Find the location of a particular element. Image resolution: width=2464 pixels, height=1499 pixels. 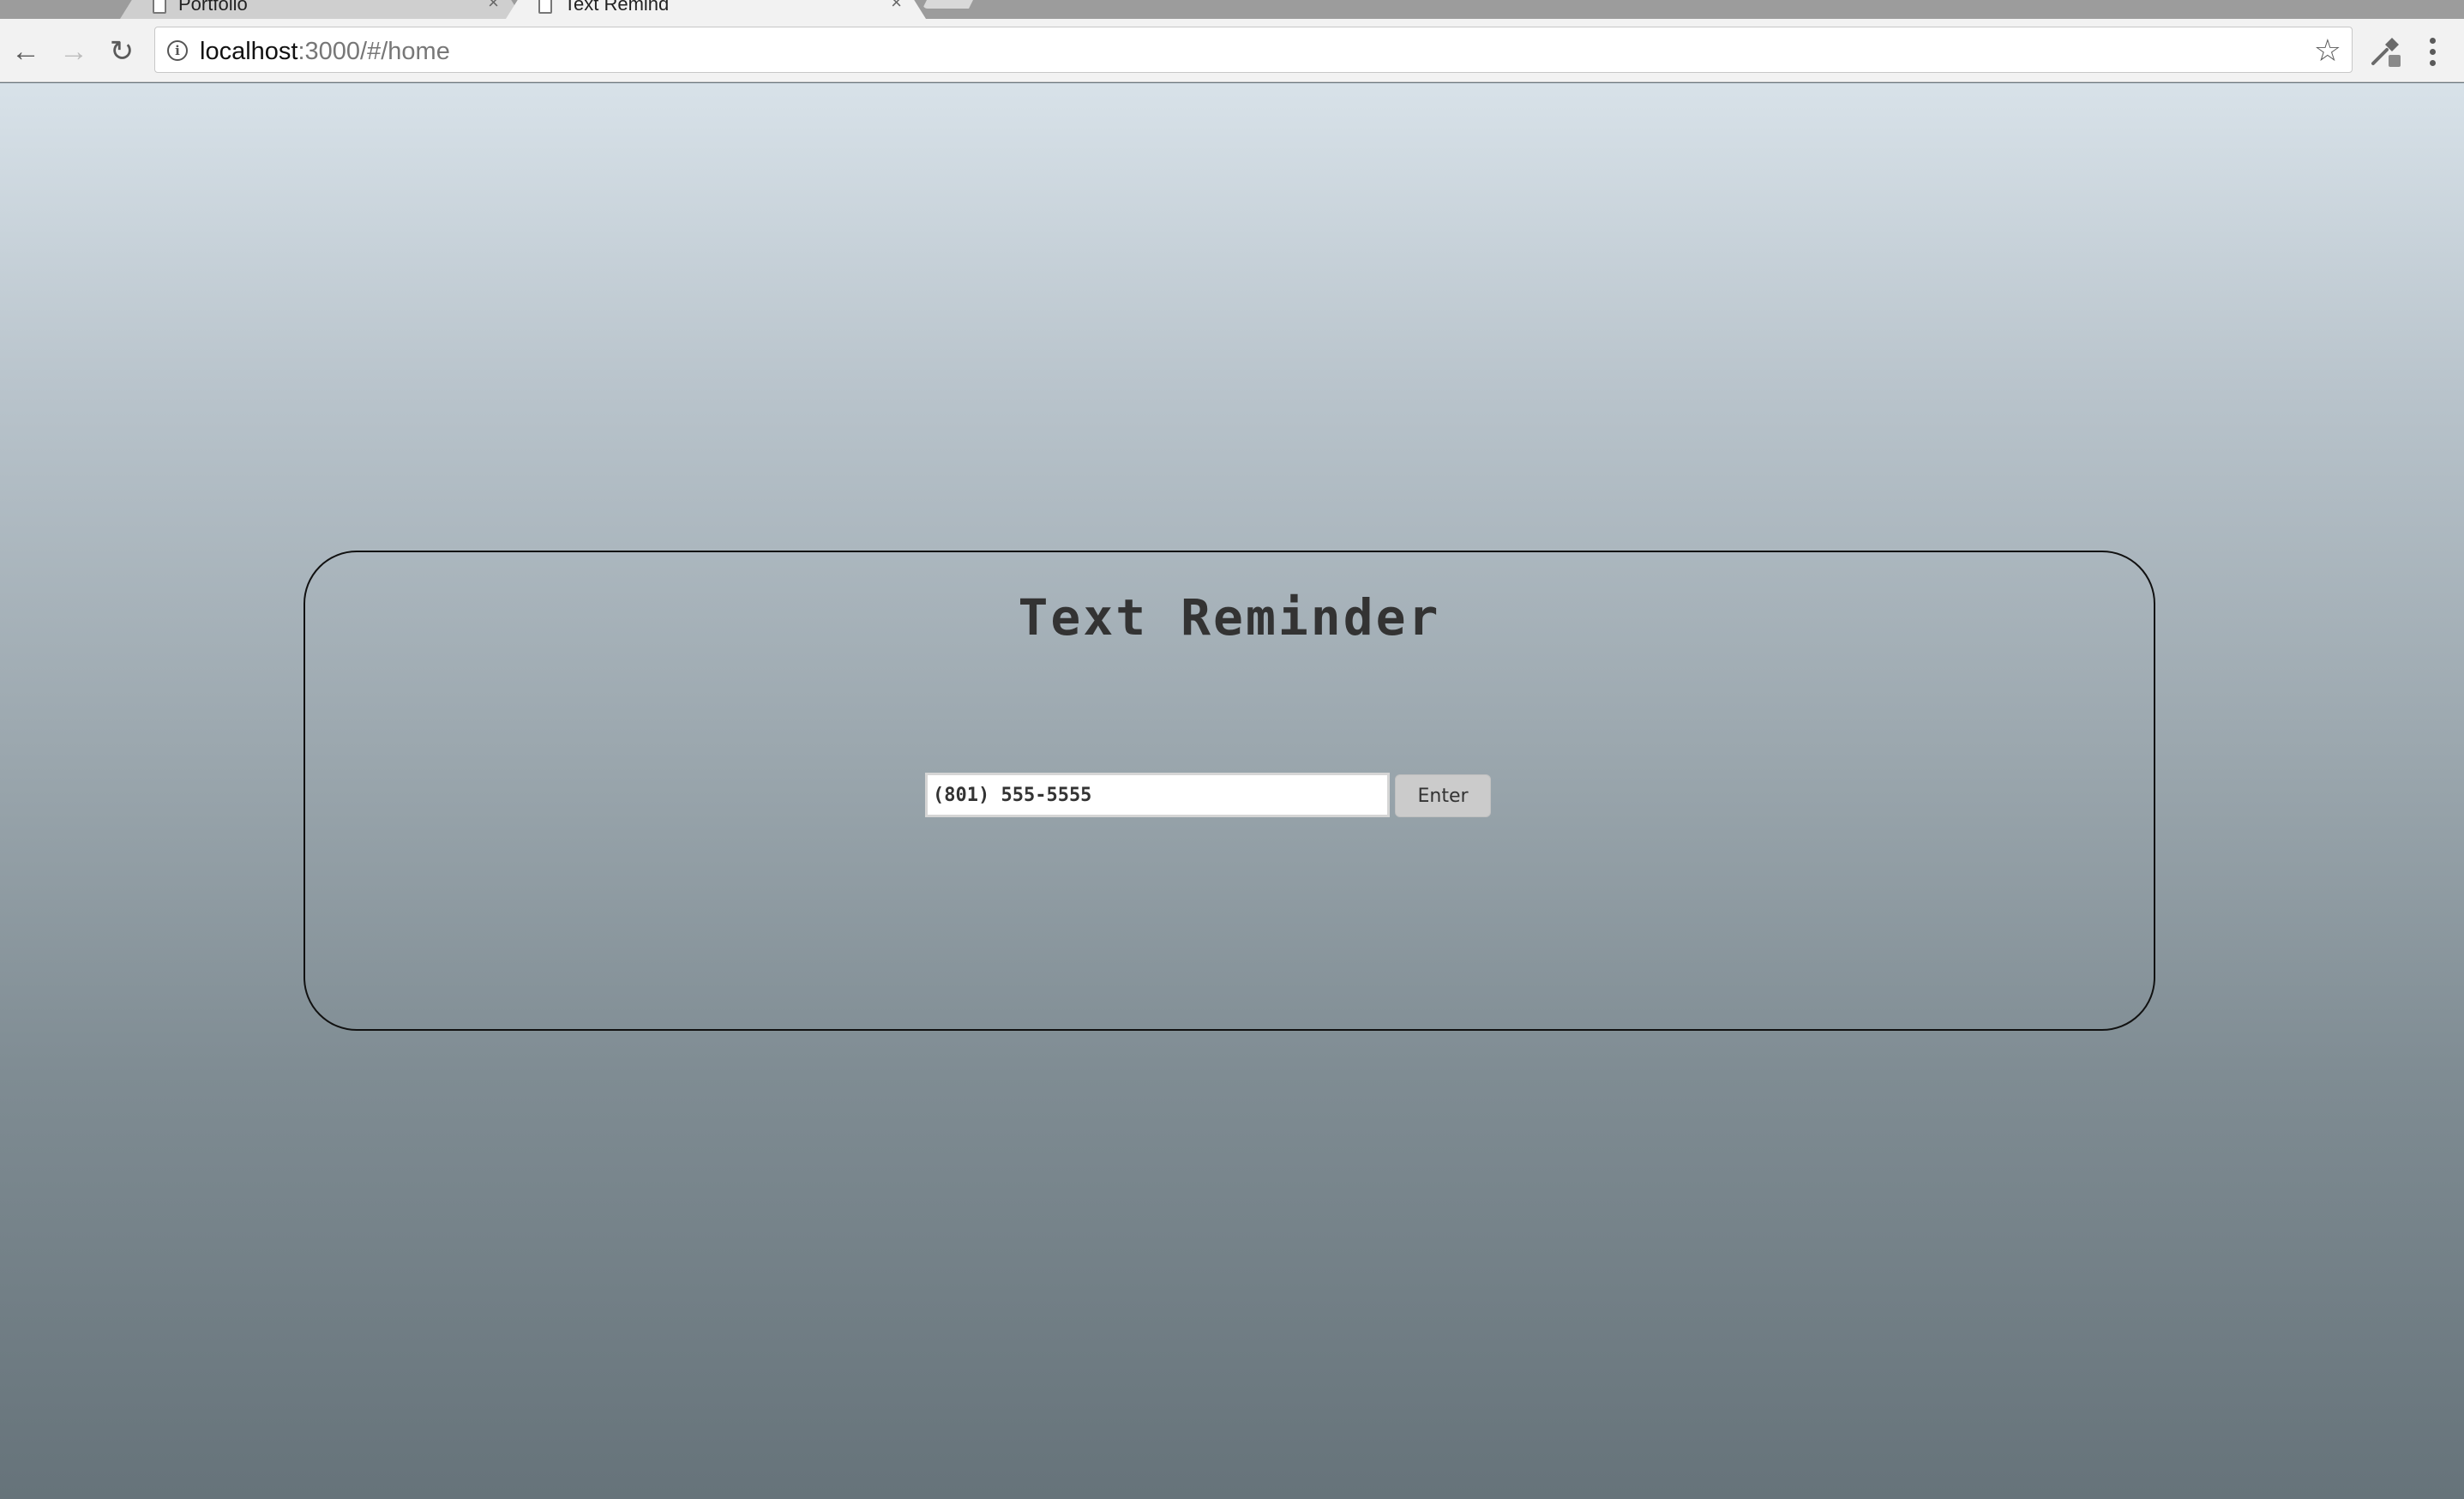

phone-number-input is located at coordinates (1157, 795).